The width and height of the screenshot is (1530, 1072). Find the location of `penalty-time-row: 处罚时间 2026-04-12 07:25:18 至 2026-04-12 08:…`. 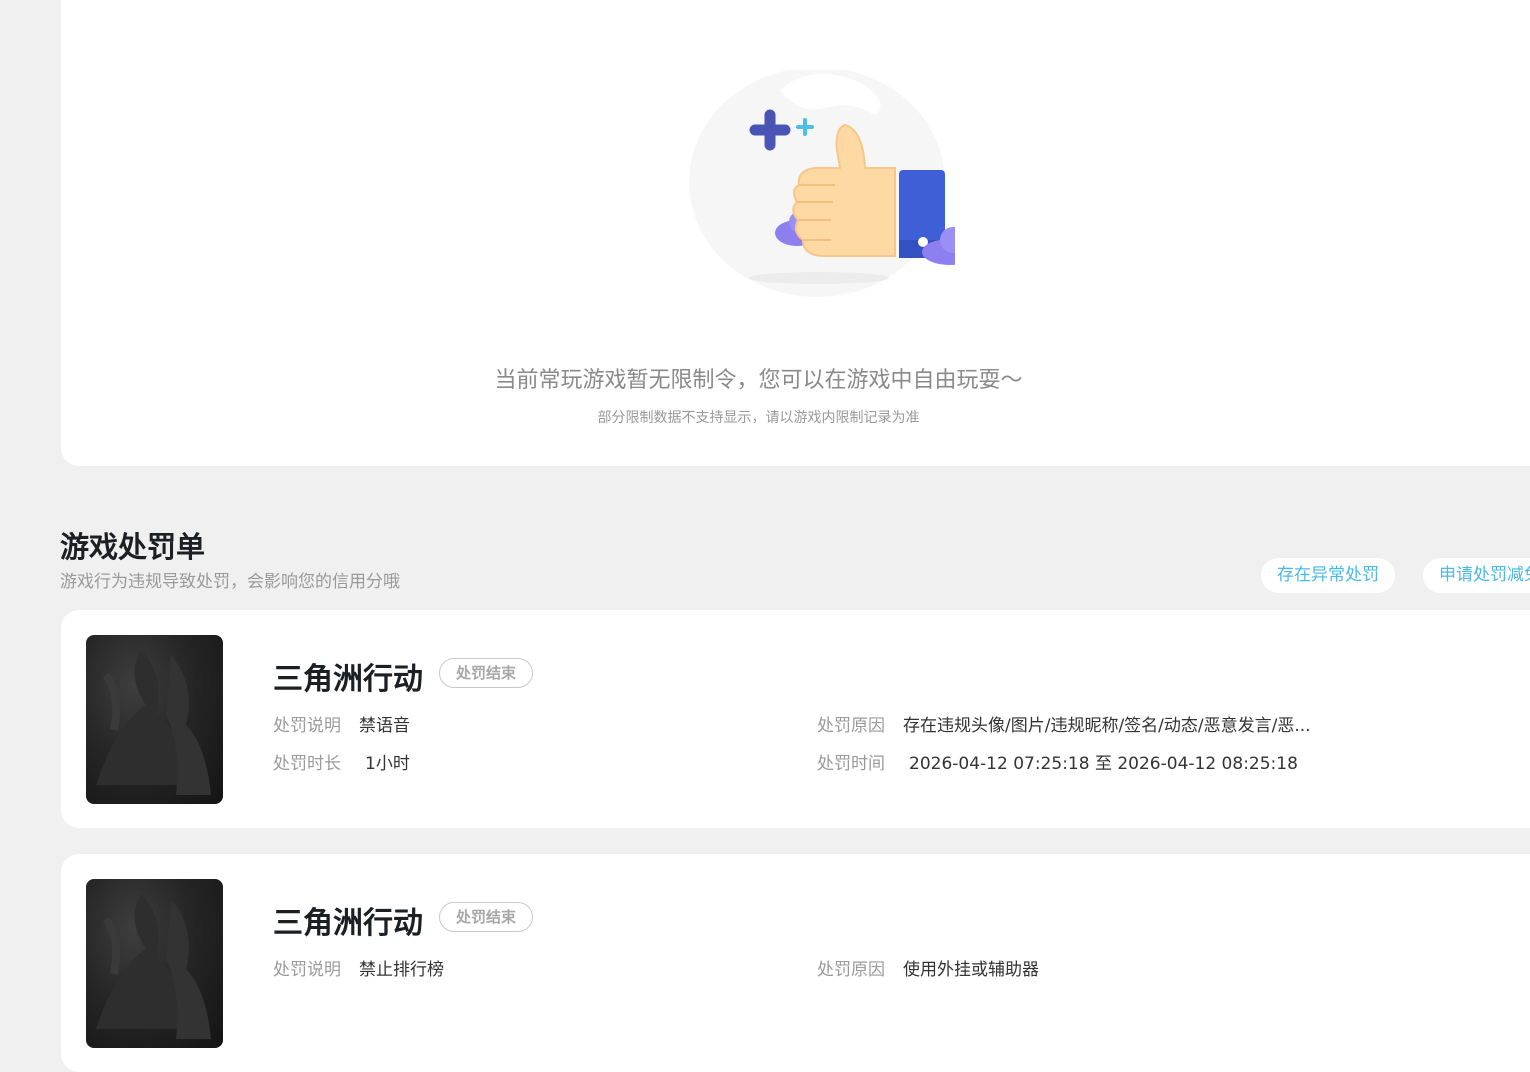

penalty-time-row: 处罚时间 2026-04-12 07:25:18 至 2026-04-12 08:… is located at coordinates (1057, 761).